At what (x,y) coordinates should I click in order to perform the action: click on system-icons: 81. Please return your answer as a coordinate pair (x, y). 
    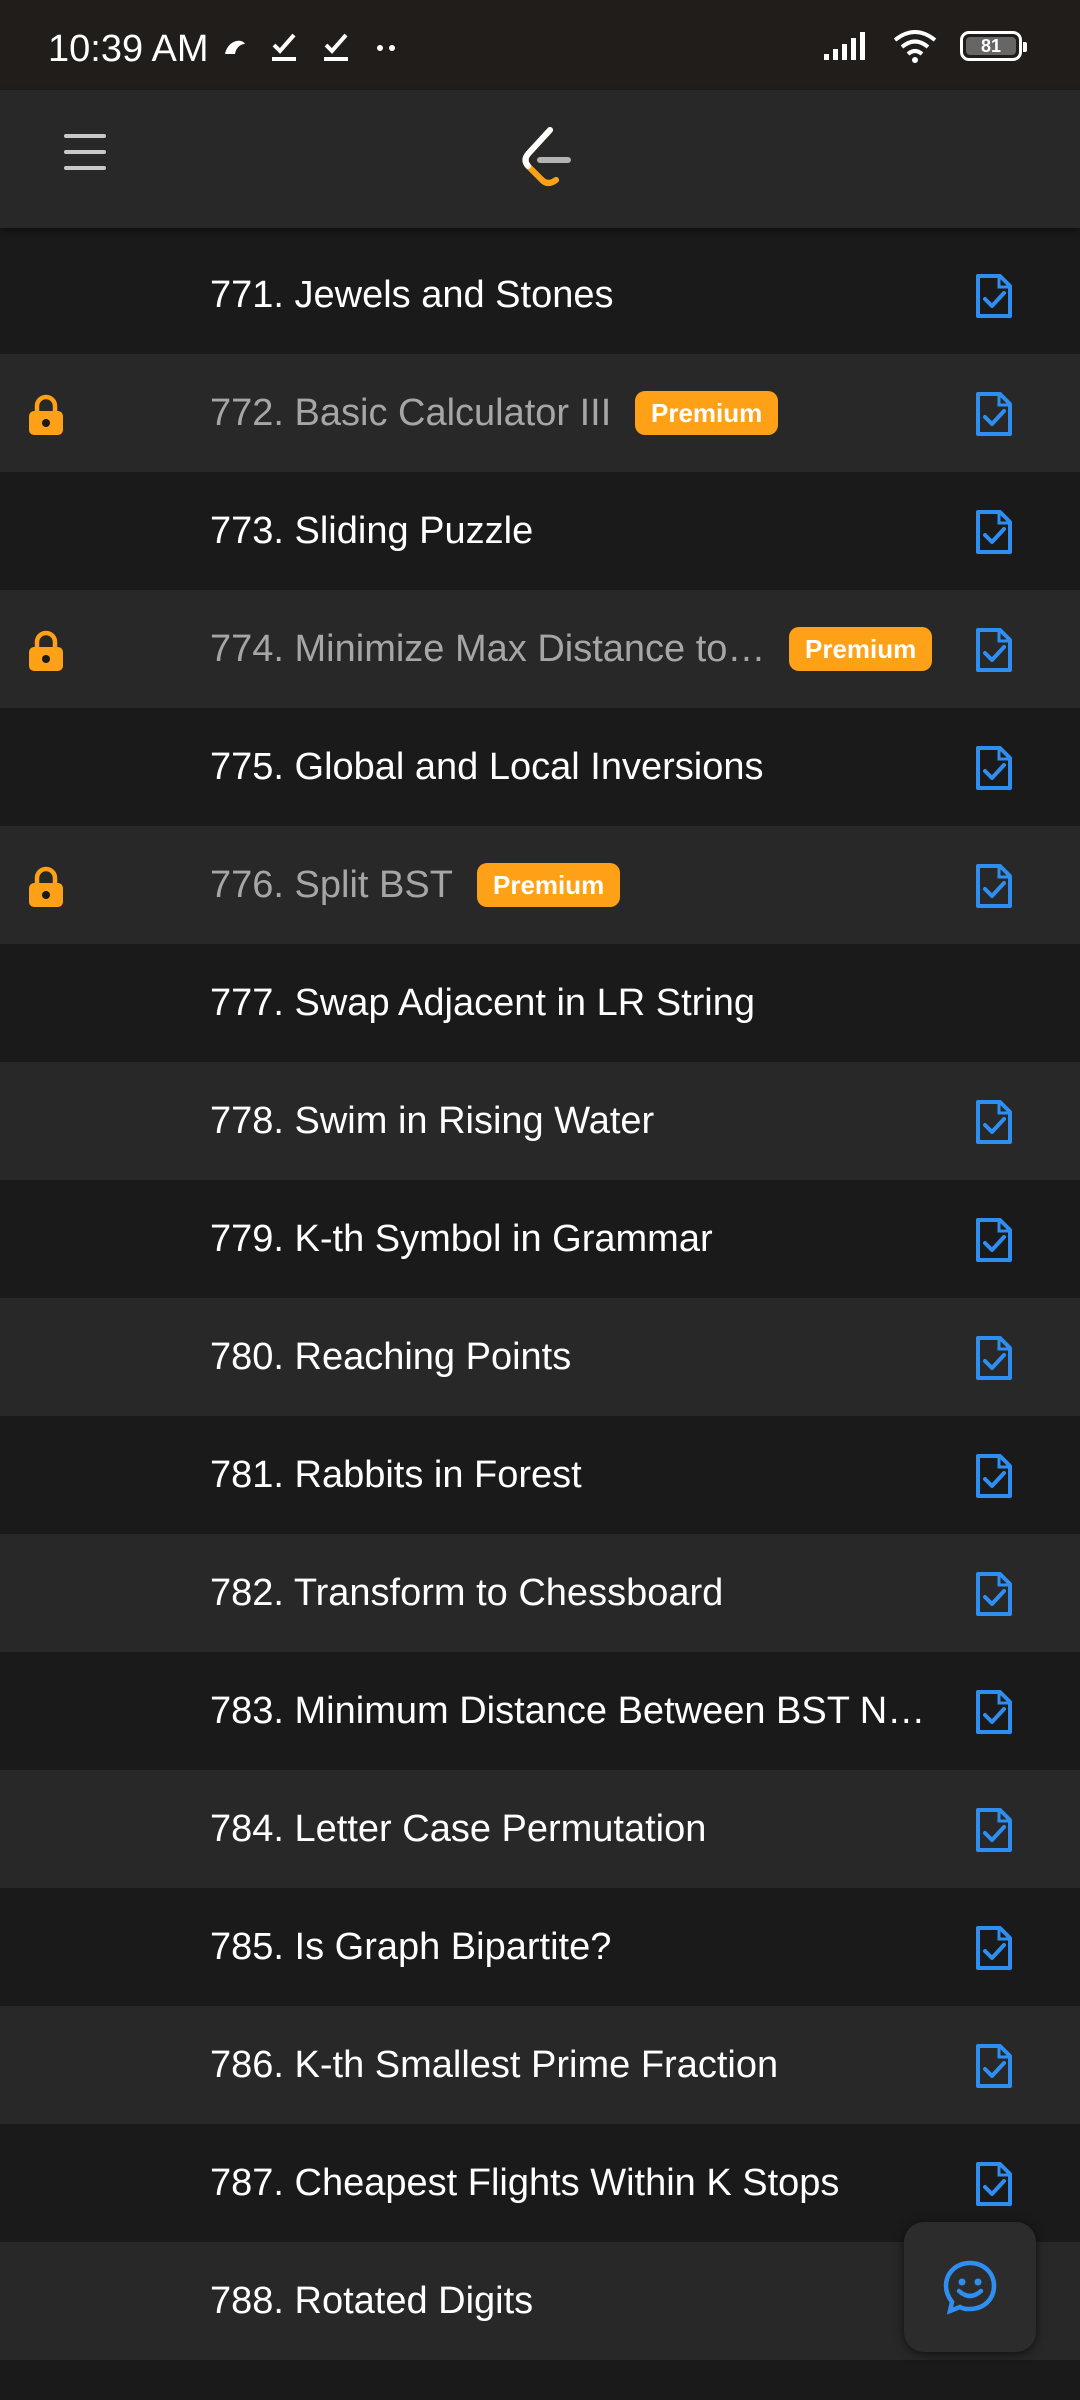
    Looking at the image, I should click on (924, 46).